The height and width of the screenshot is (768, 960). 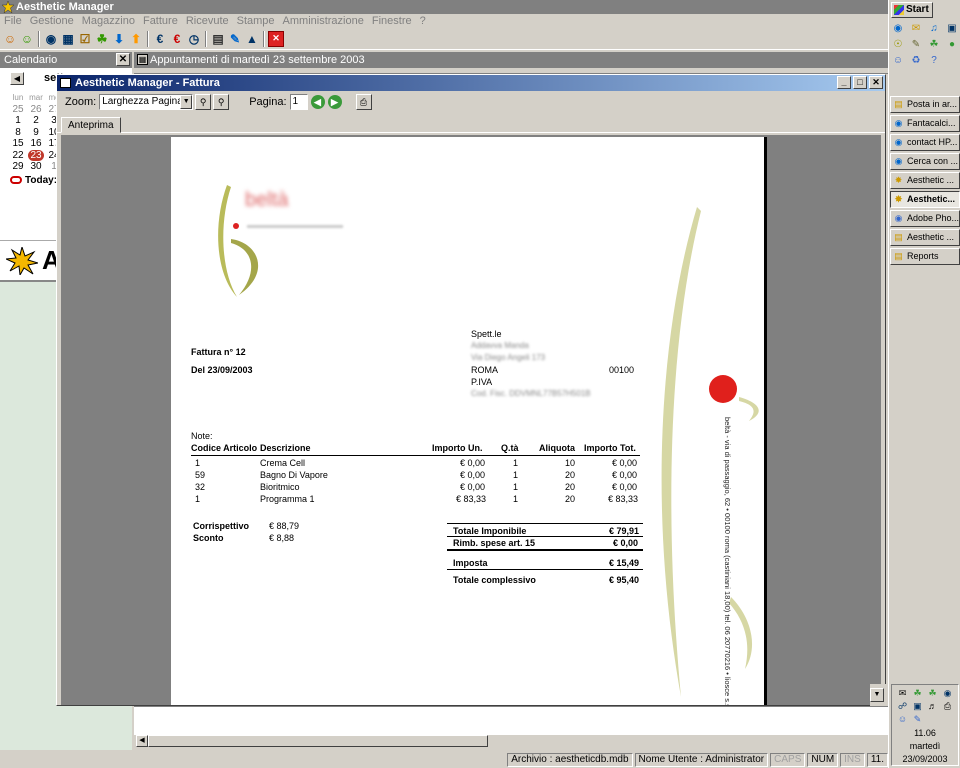 I want to click on task-button: ▤ Reports, so click(x=925, y=256).